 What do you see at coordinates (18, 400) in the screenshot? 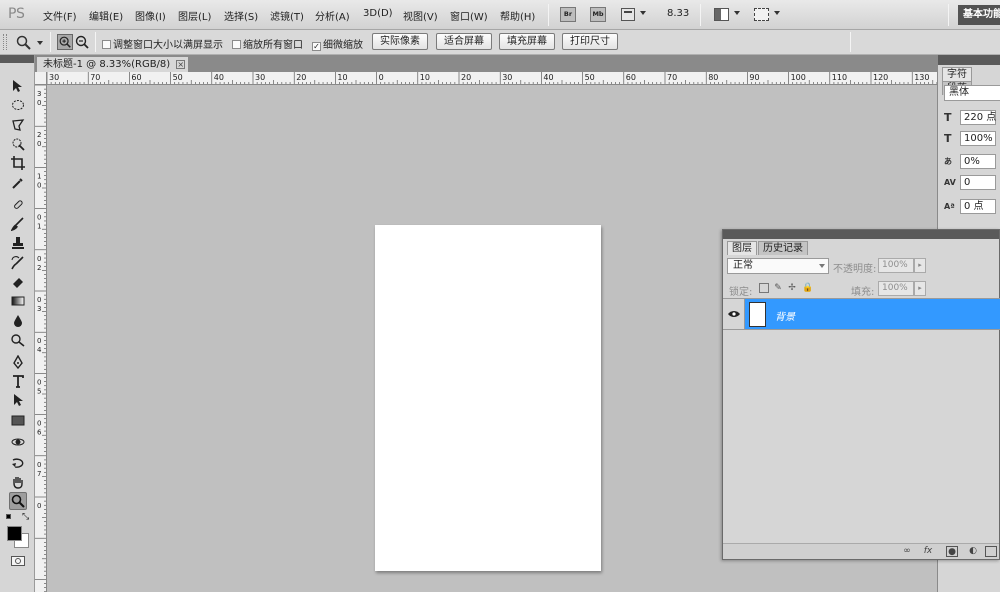
I see `path-selection-tool-icon` at bounding box center [18, 400].